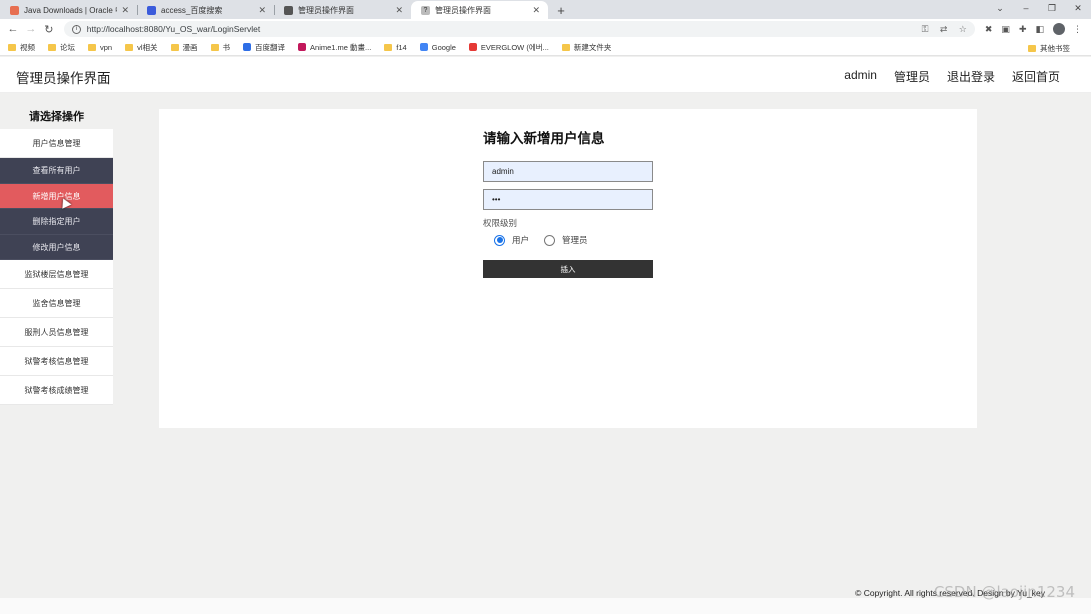 This screenshot has height=614, width=1091. What do you see at coordinates (1049, 48) in the screenshot?
I see `other-bookmarks: 其他书签` at bounding box center [1049, 48].